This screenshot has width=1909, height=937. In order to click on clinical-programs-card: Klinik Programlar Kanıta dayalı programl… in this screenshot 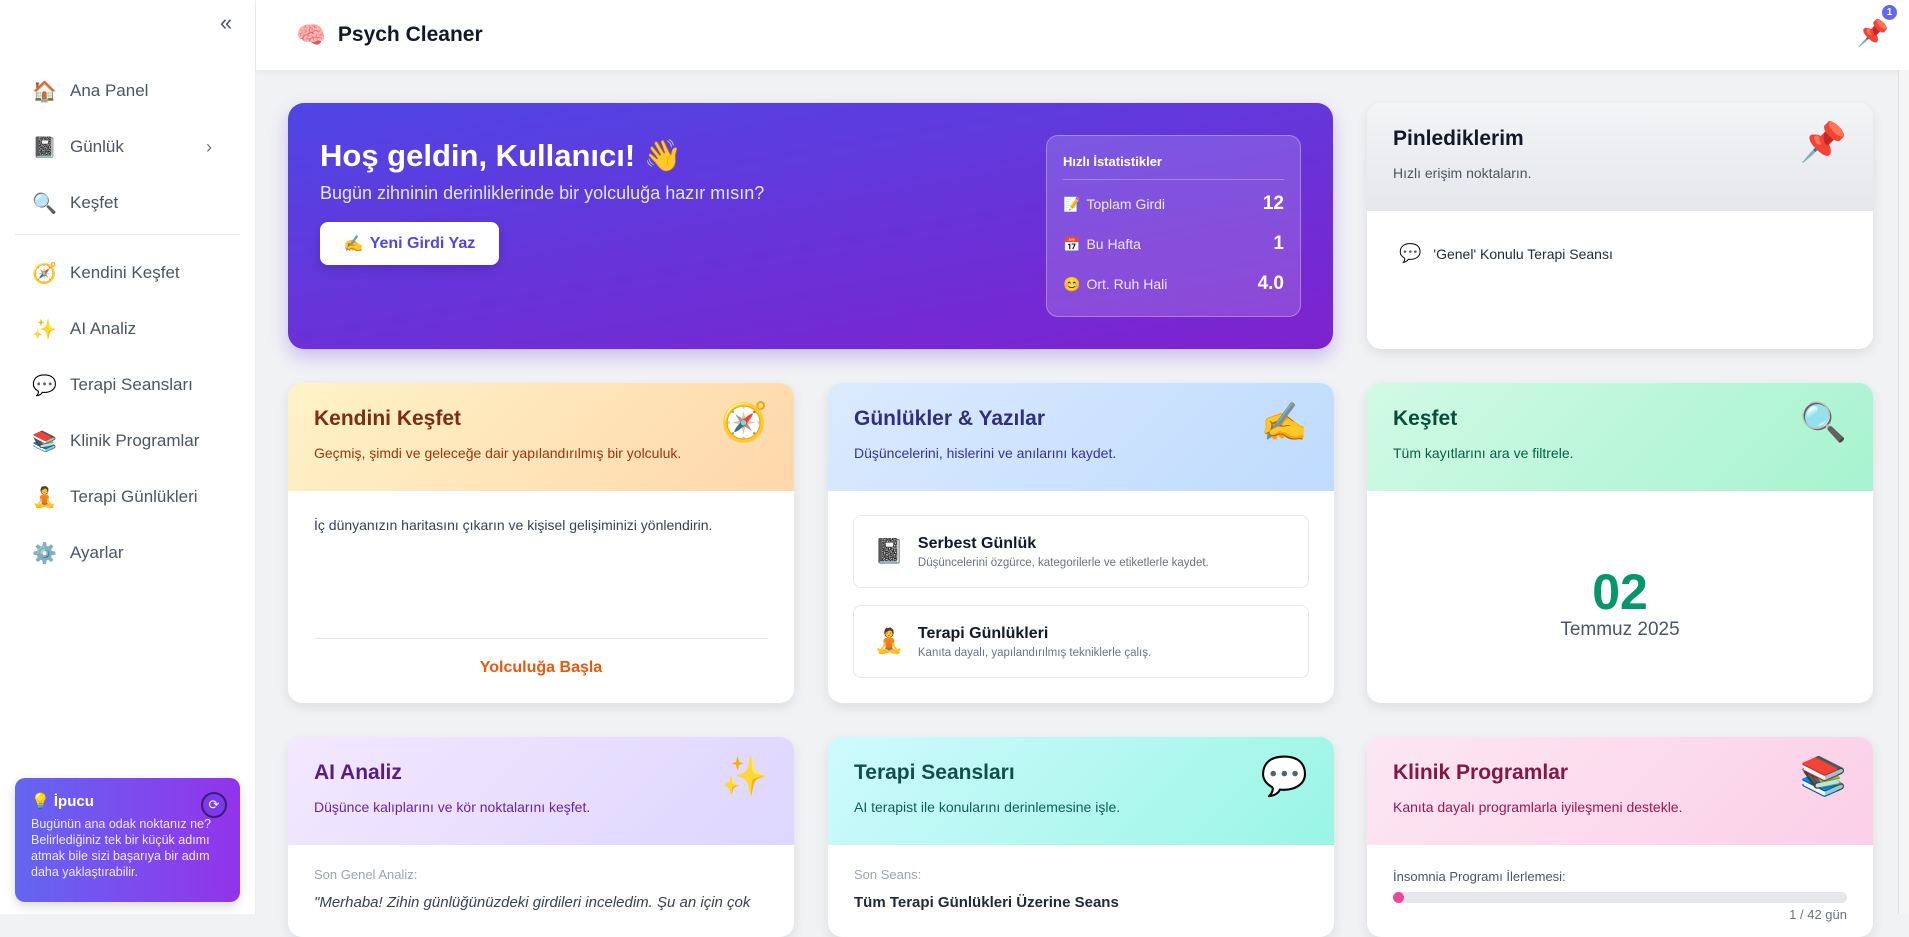, I will do `click(1620, 837)`.